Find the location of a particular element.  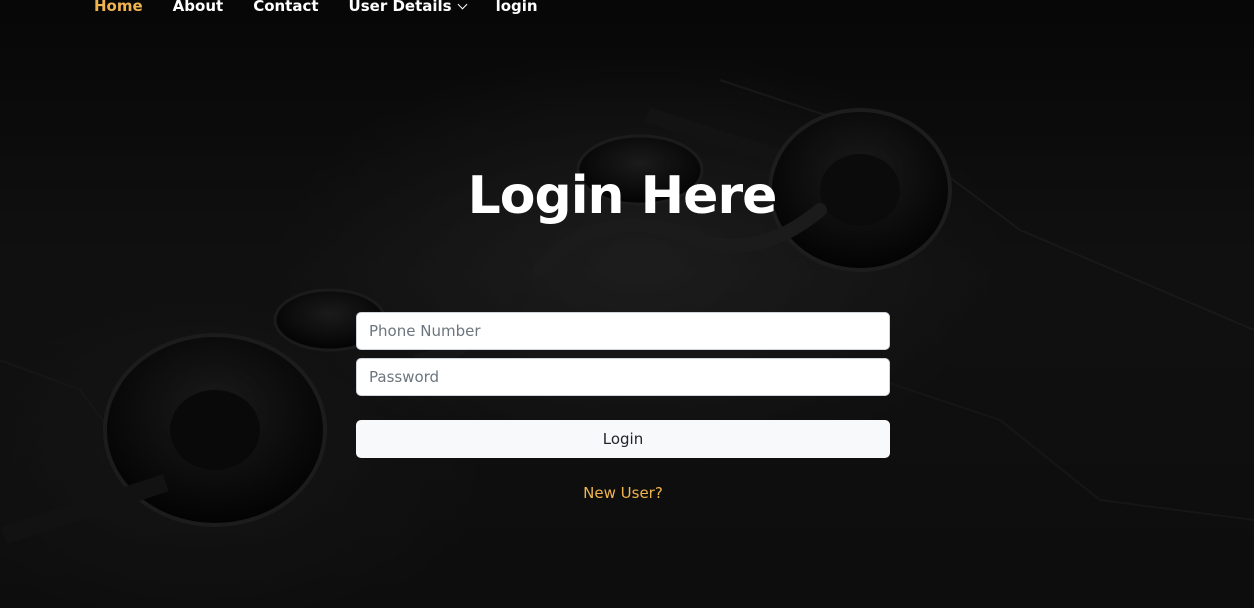

phone-number-input is located at coordinates (623, 331).